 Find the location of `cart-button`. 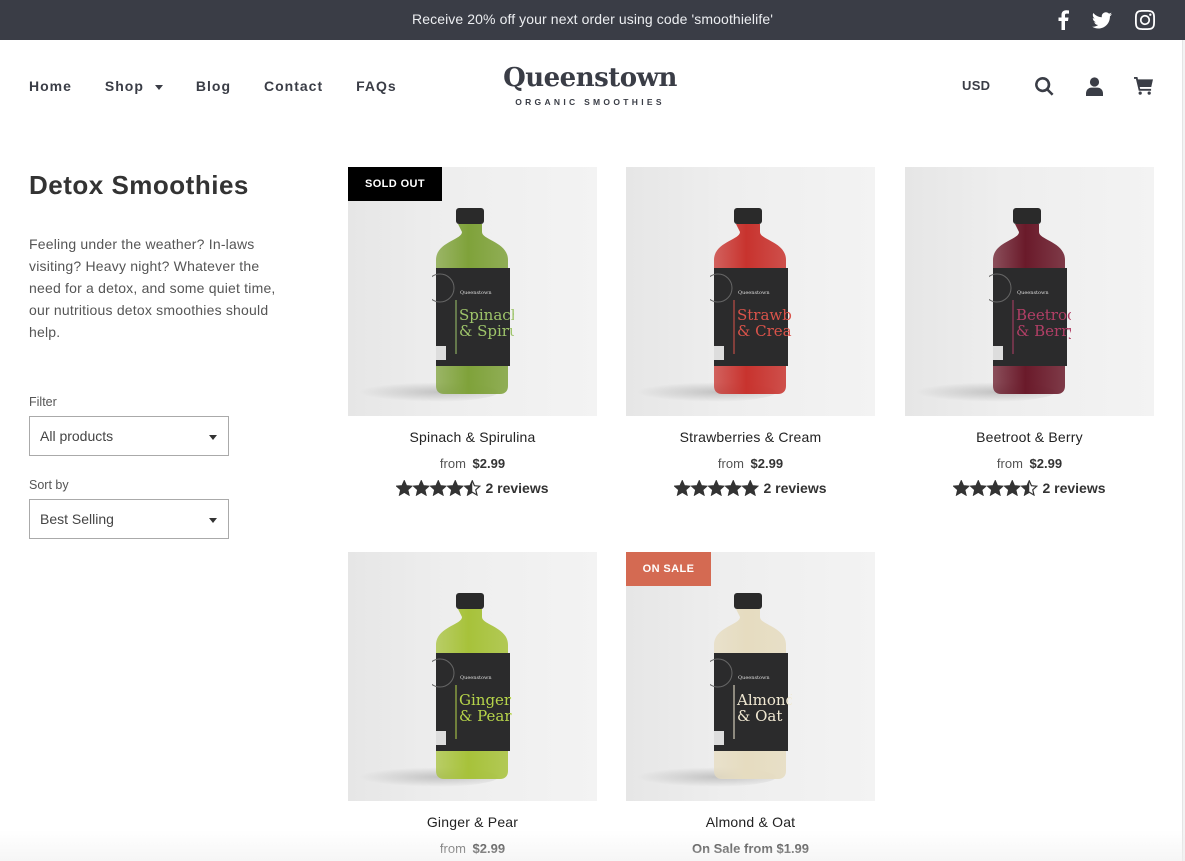

cart-button is located at coordinates (1143, 86).